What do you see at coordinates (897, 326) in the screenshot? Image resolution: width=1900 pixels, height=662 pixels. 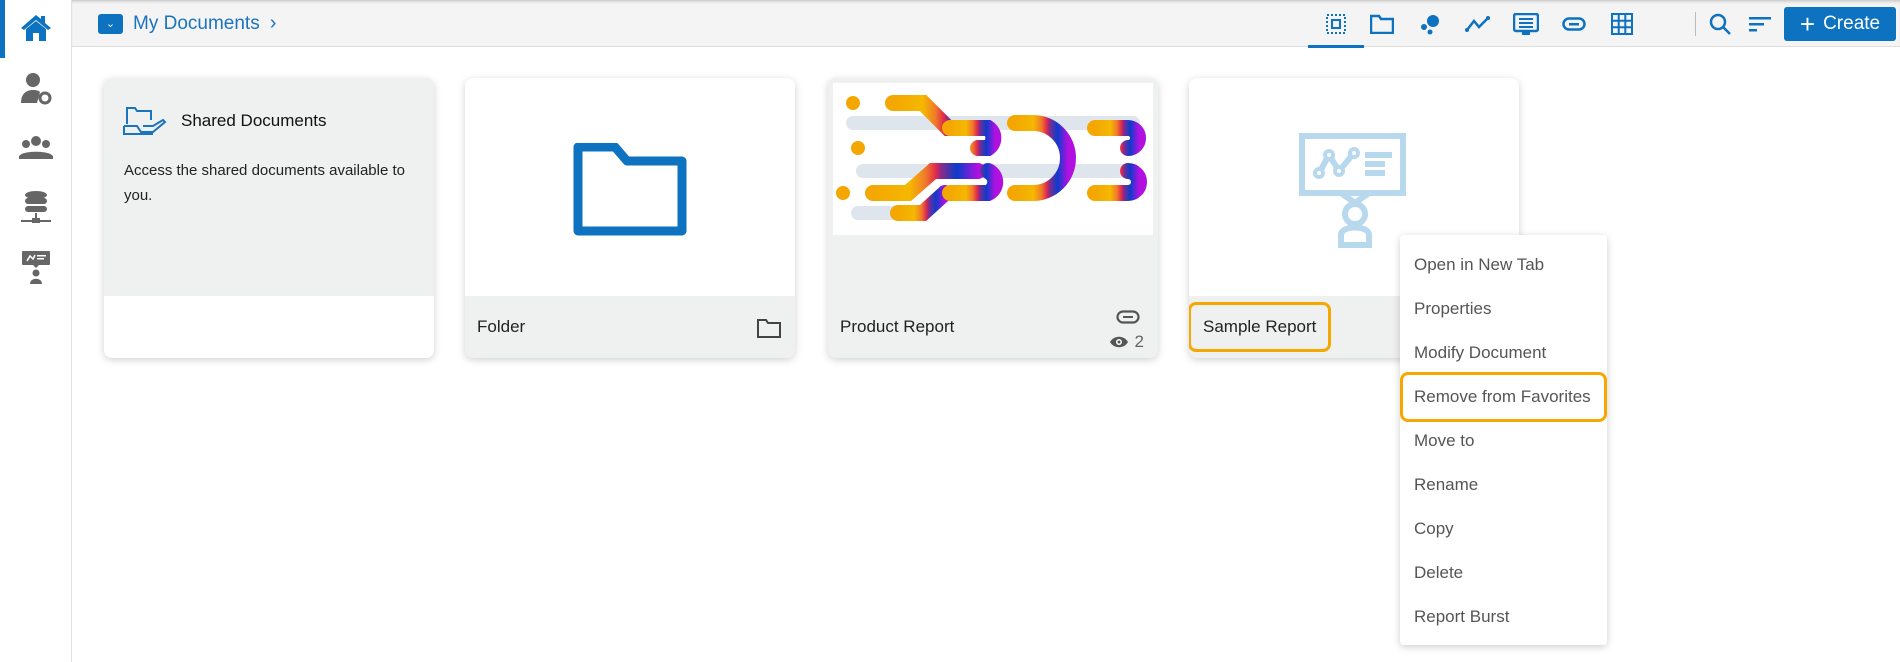 I see `card-title: Product Report` at bounding box center [897, 326].